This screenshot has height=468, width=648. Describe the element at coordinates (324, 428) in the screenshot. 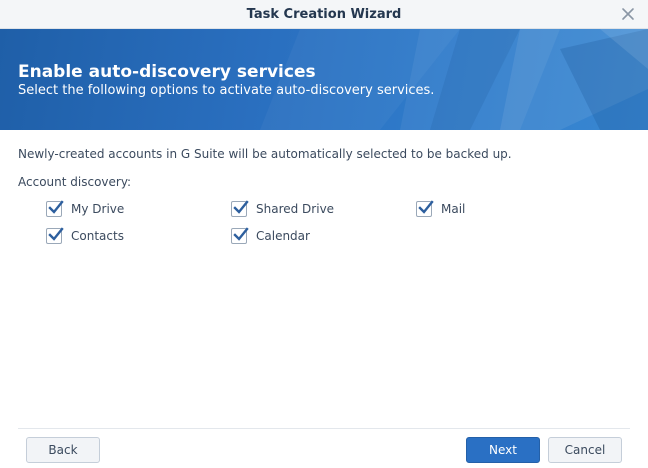

I see `footer-divider` at that location.